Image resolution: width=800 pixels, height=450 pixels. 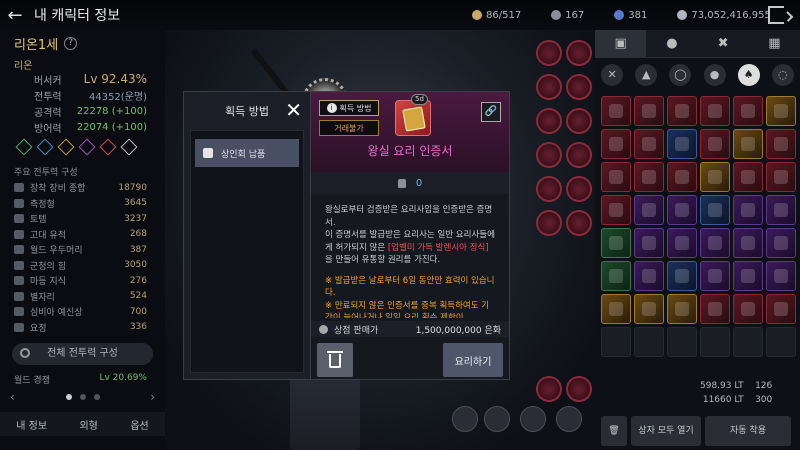 What do you see at coordinates (349, 108) in the screenshot?
I see `acquire-method-tag: i 획득 방법` at bounding box center [349, 108].